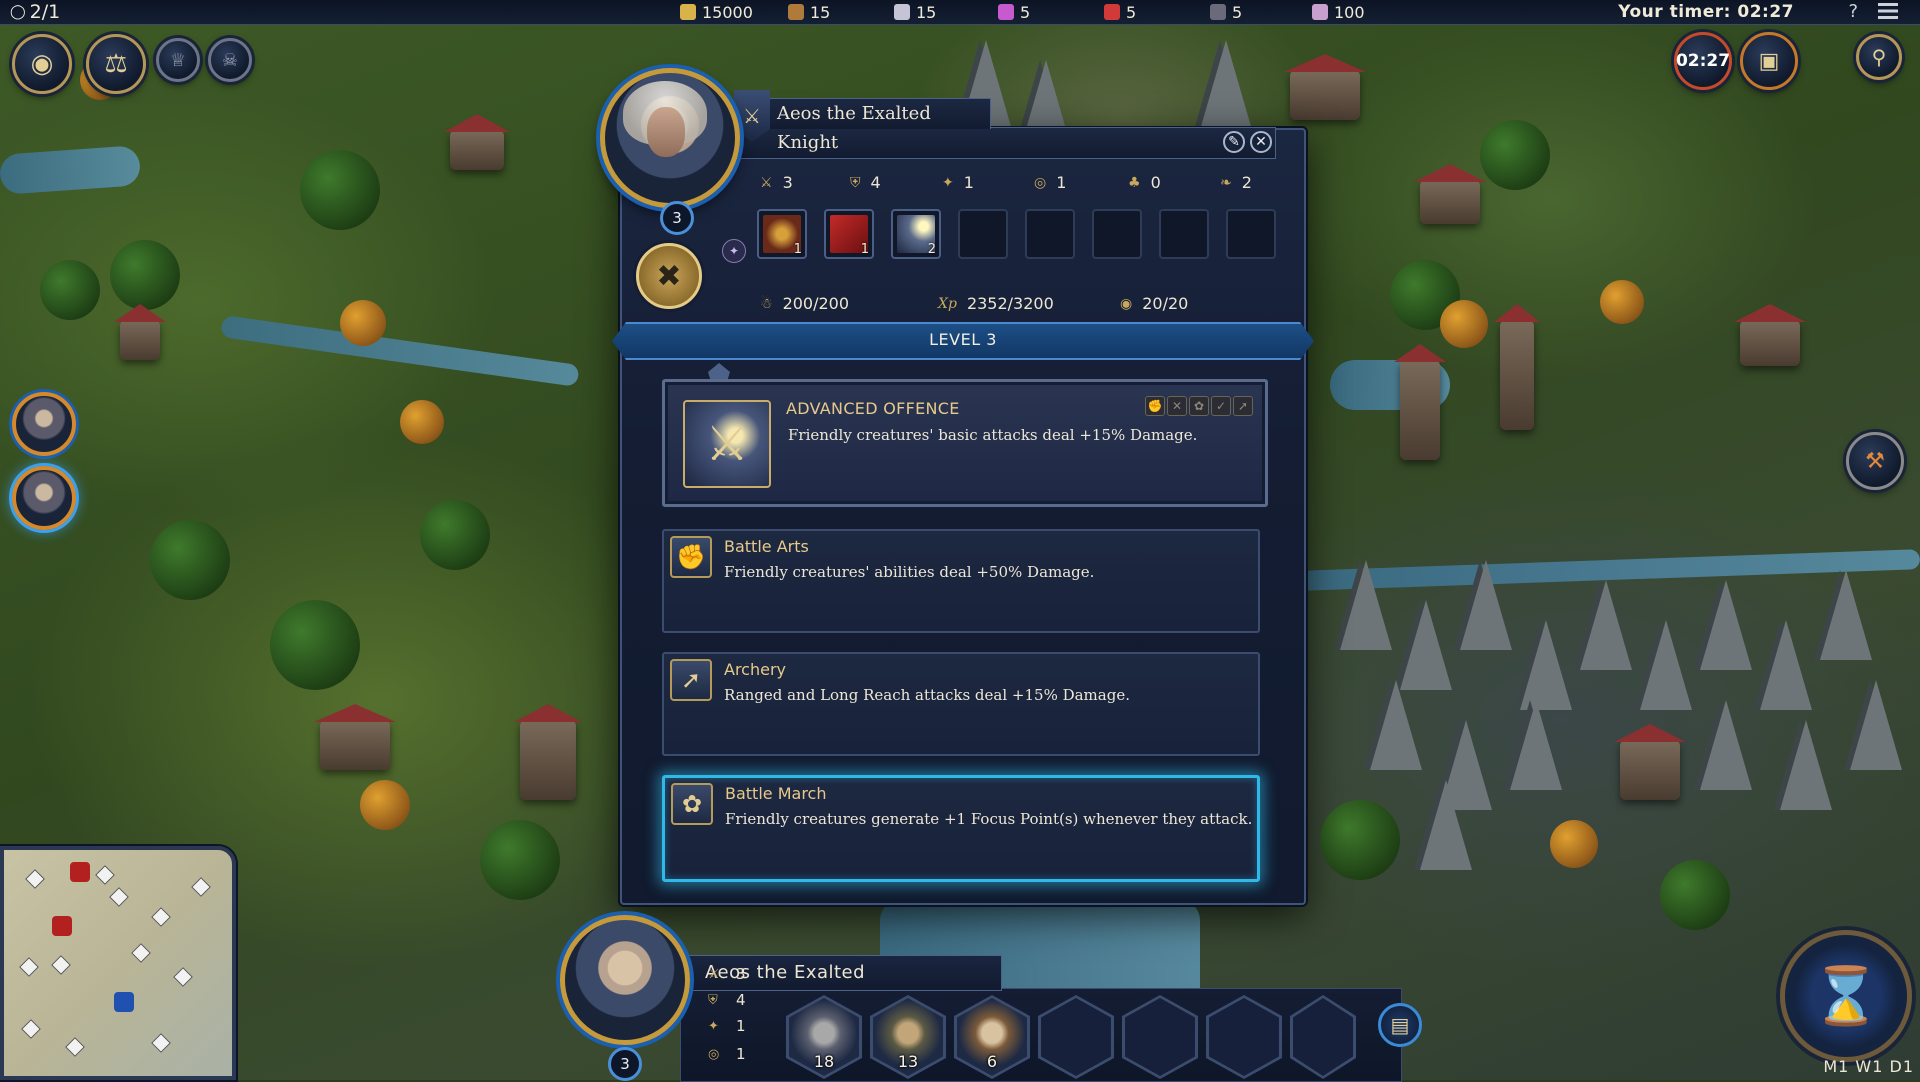  I want to click on selected-hero-panel: Aeos the Exalted 3 ⚔ 3 ⛨ 4 ✦ 1 ◎ 1 18 13 6 ▤, so click(991, 998).